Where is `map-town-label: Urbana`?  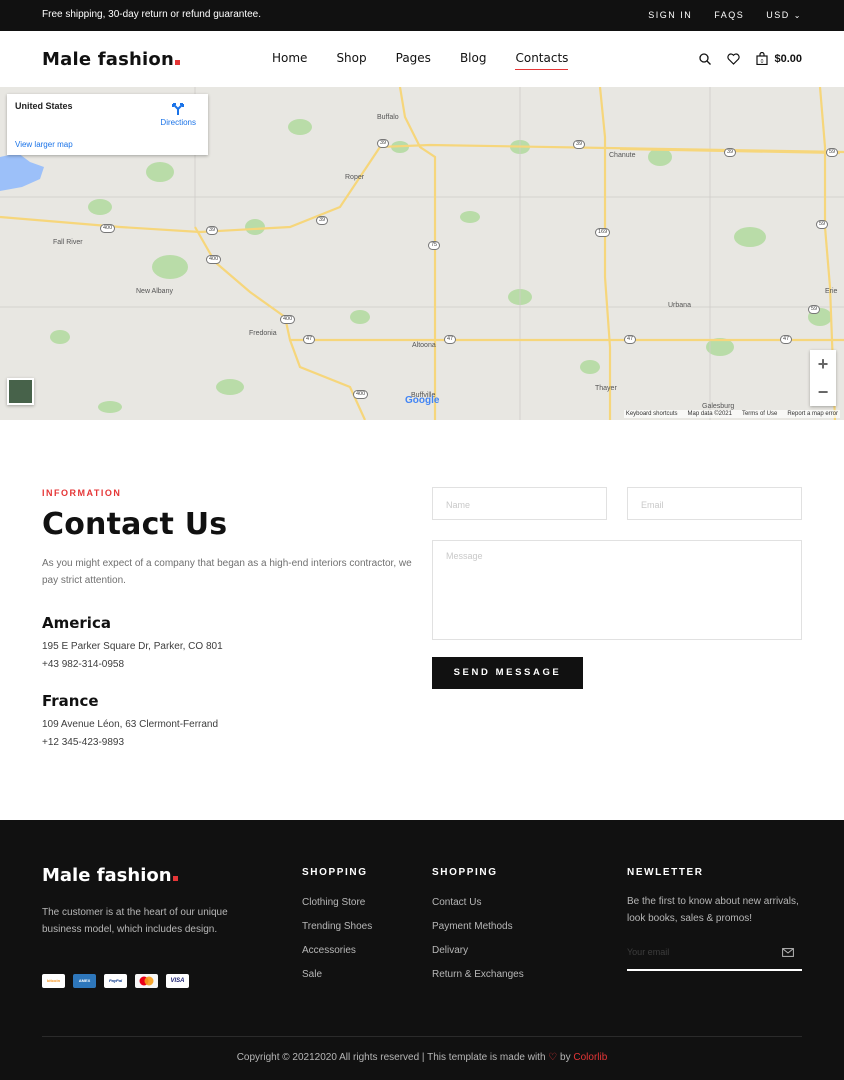
map-town-label: Urbana is located at coordinates (679, 305).